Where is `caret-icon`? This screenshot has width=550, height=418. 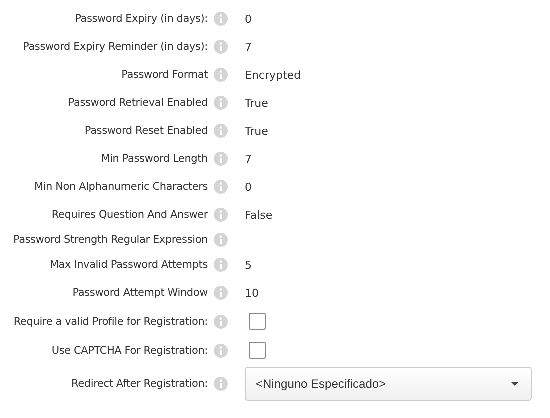
caret-icon is located at coordinates (515, 384).